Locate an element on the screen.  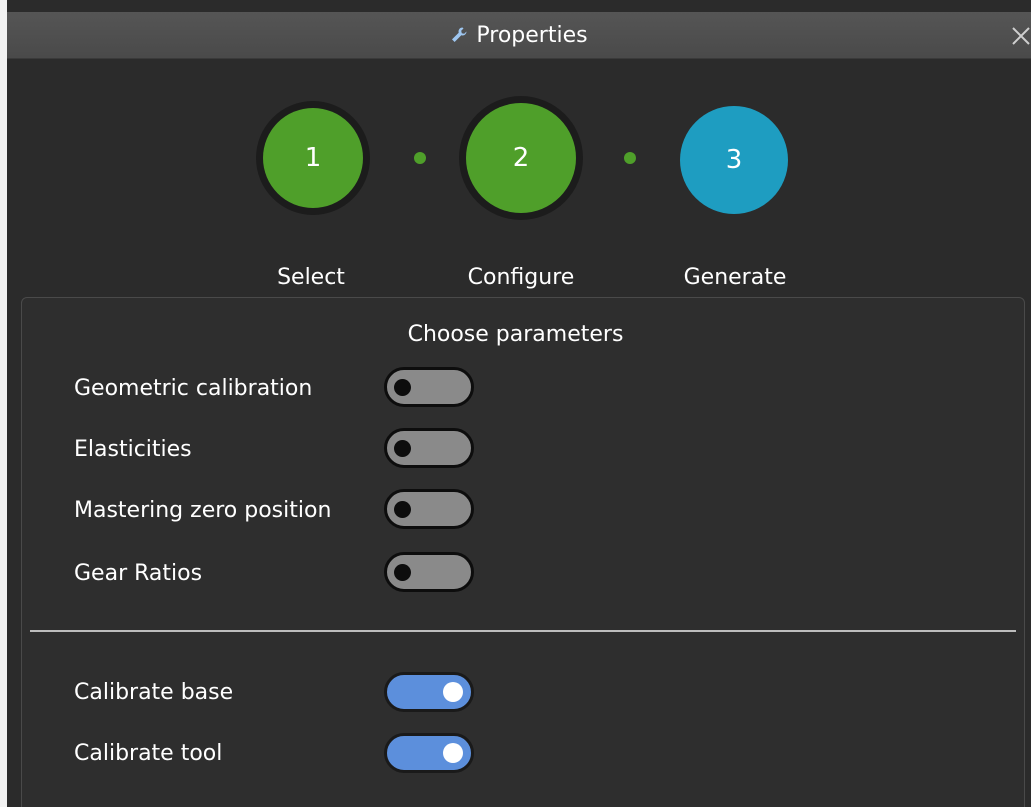
calibrate-base-label: Calibrate base is located at coordinates (154, 692).